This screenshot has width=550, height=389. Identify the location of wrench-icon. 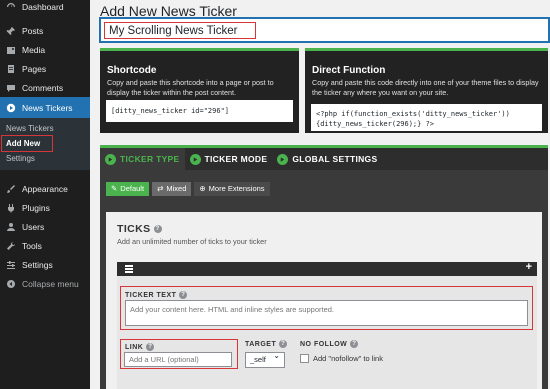
(11, 246).